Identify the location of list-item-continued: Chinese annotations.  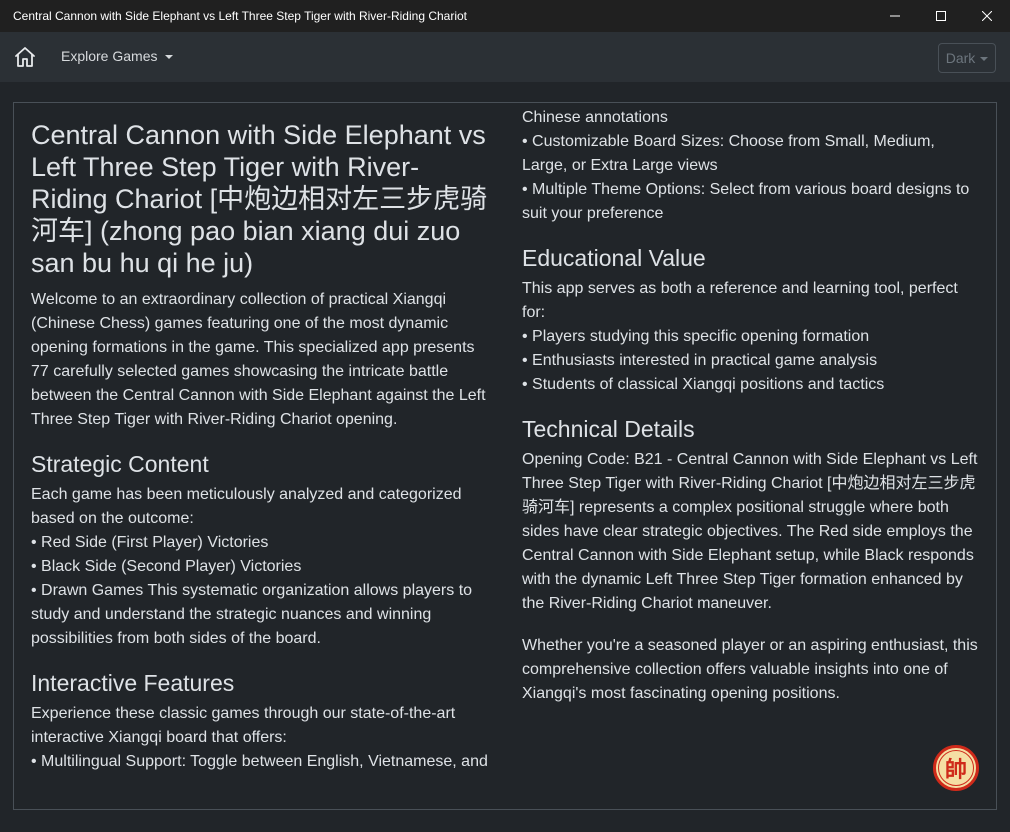
(595, 117).